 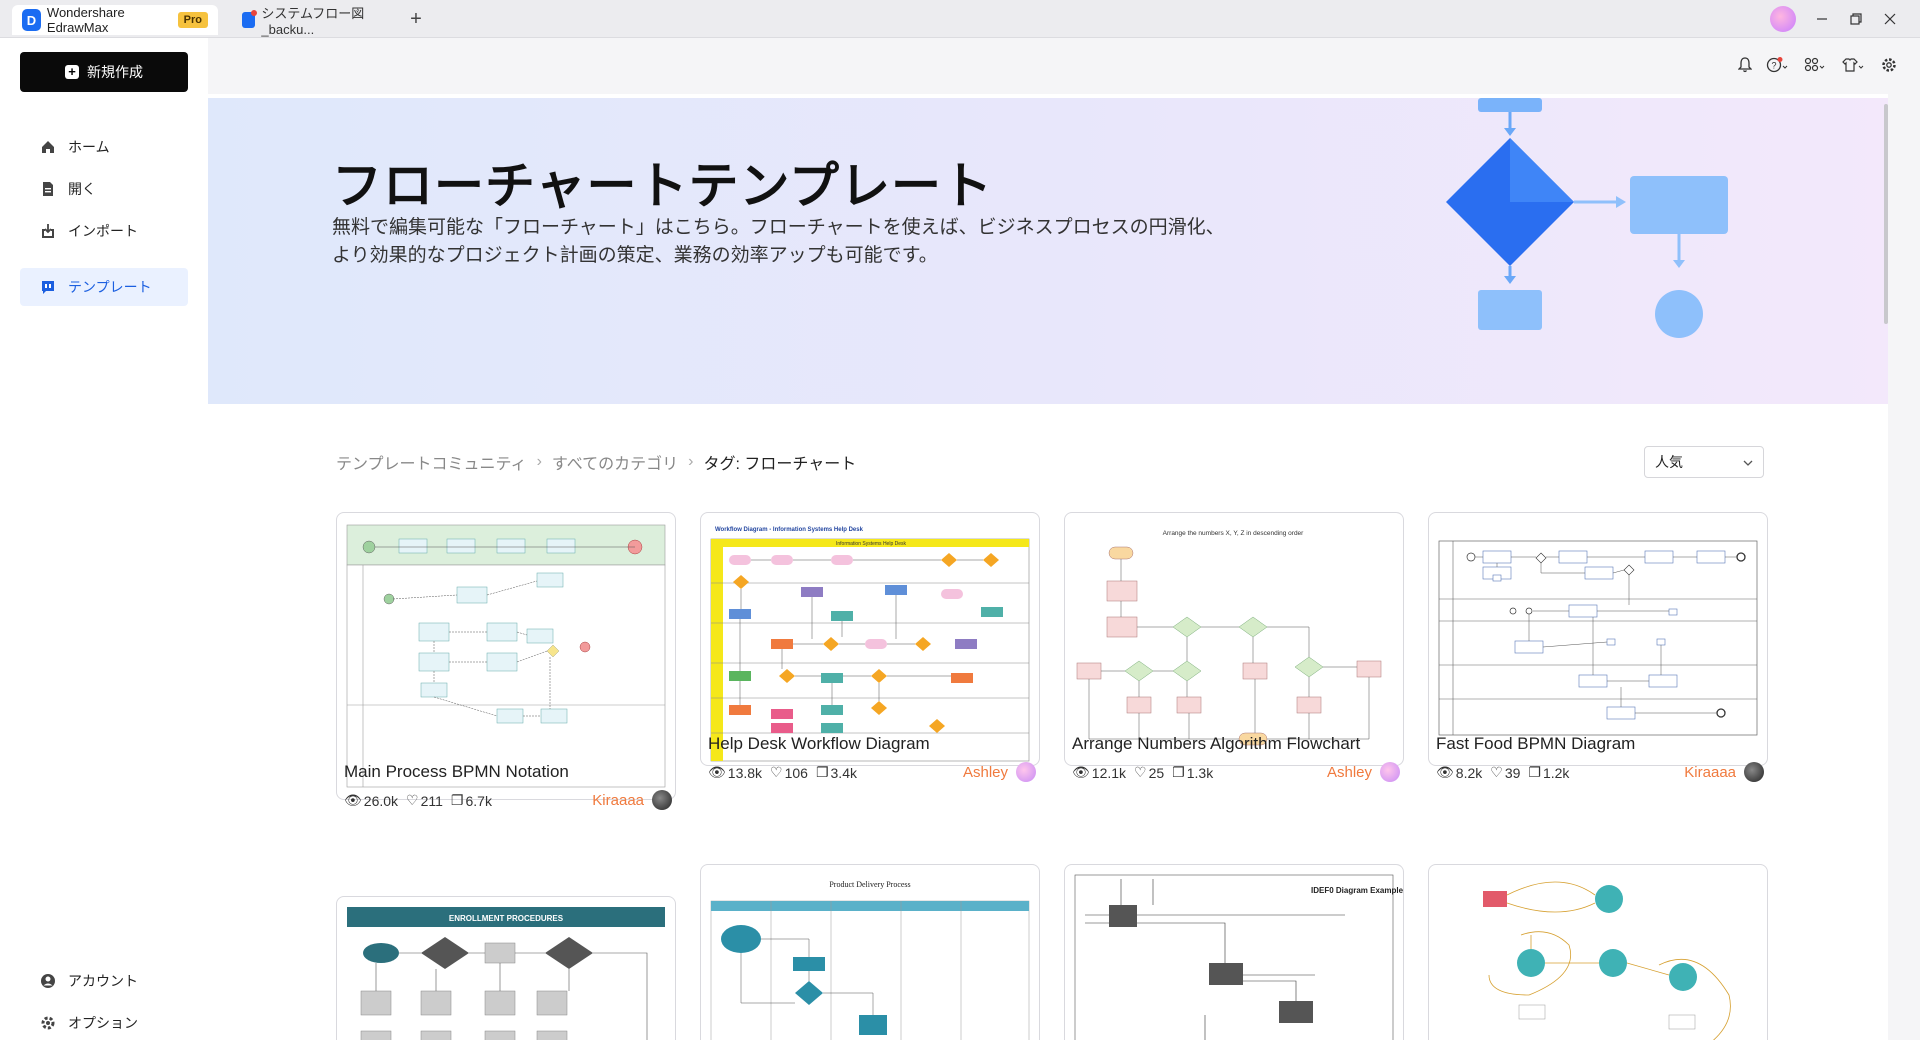 What do you see at coordinates (1156, 772) in the screenshot?
I see `likes-count: 25` at bounding box center [1156, 772].